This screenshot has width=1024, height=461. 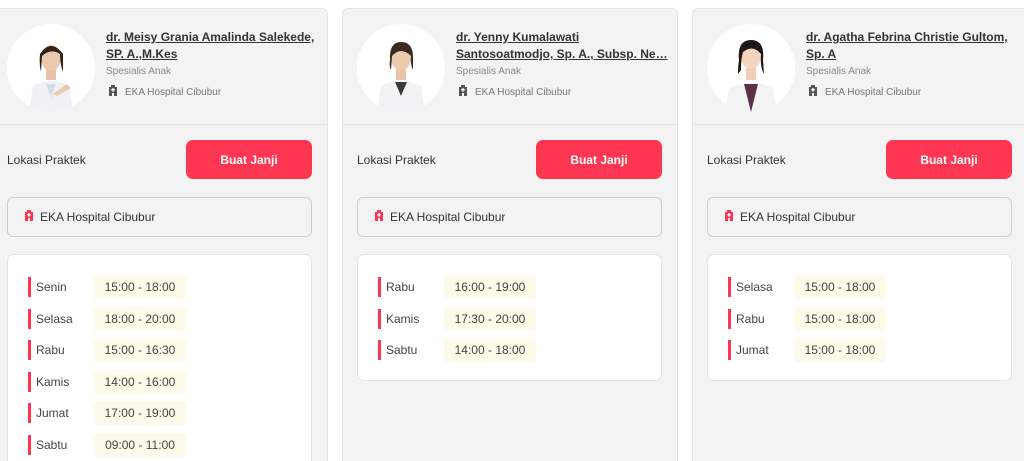 I want to click on schedule-time: 14:00 - 16:00, so click(x=140, y=381).